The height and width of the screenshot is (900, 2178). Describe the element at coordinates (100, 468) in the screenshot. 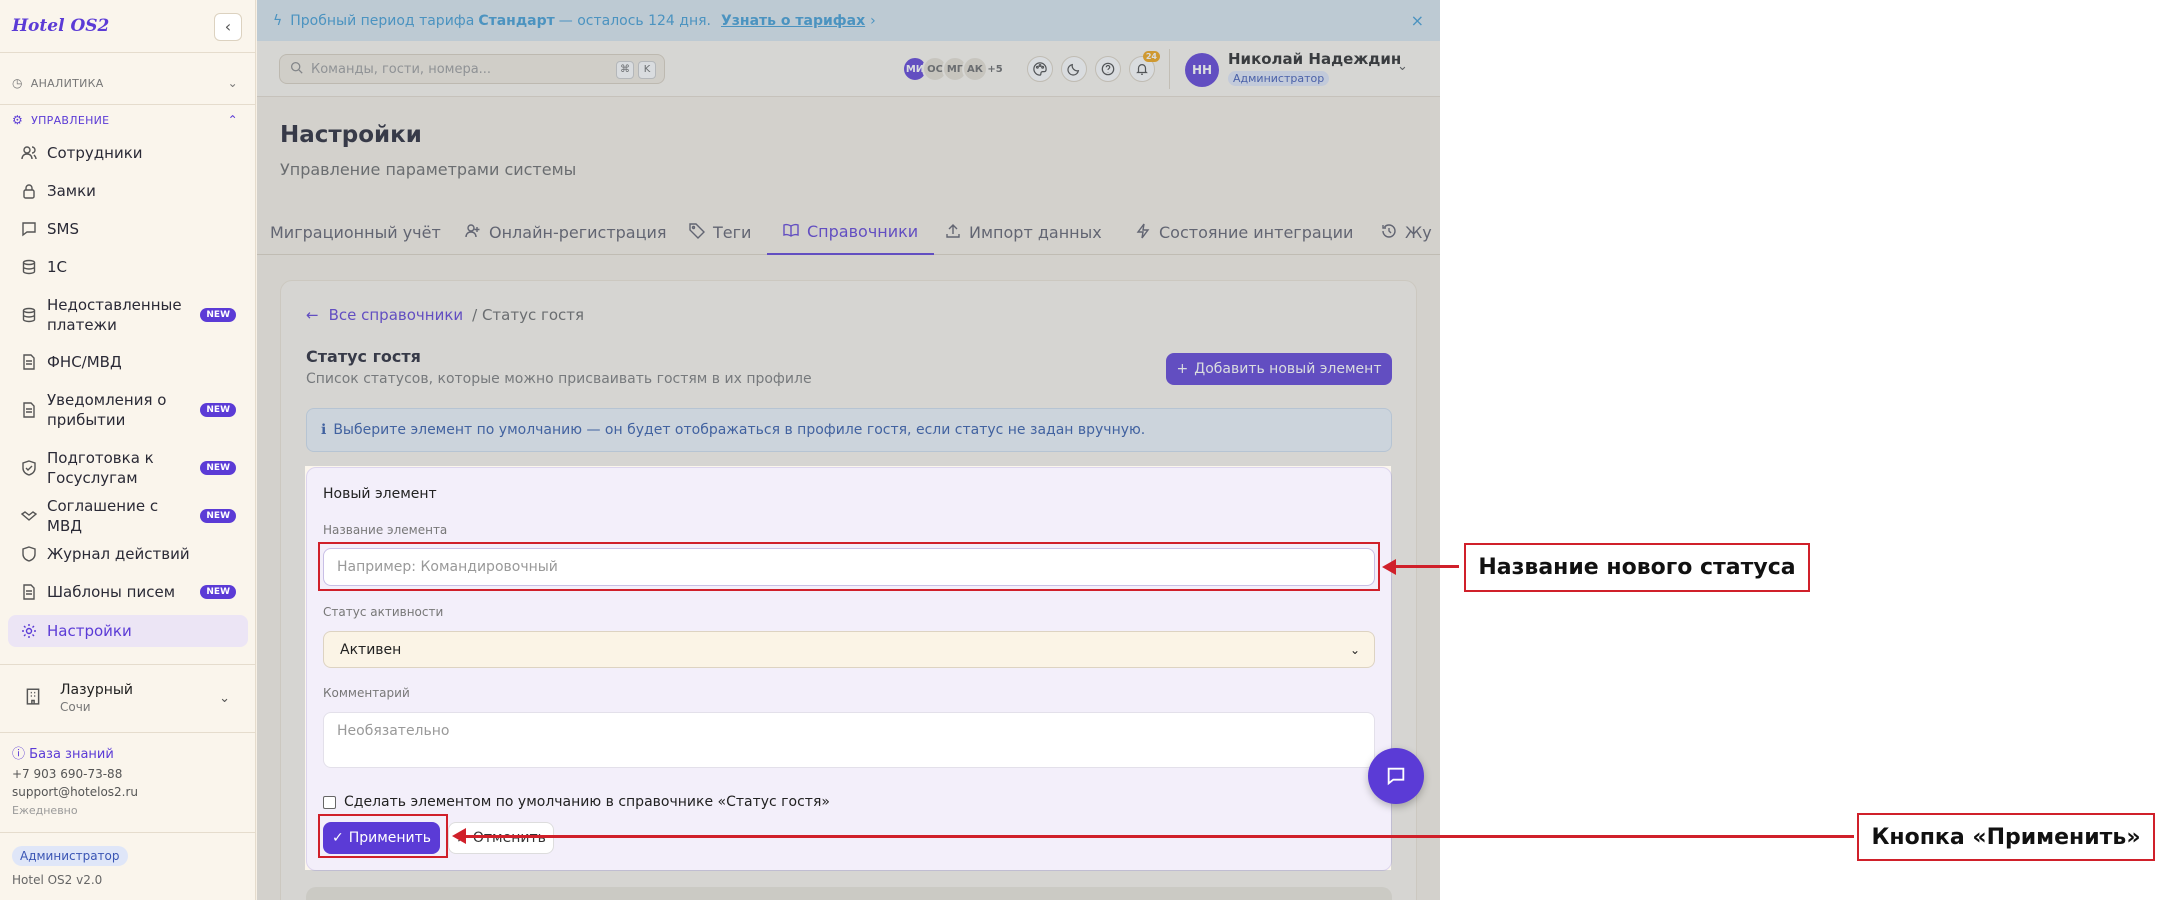

I see `sidebar-item-label: Подготовка к Госуслугам` at that location.